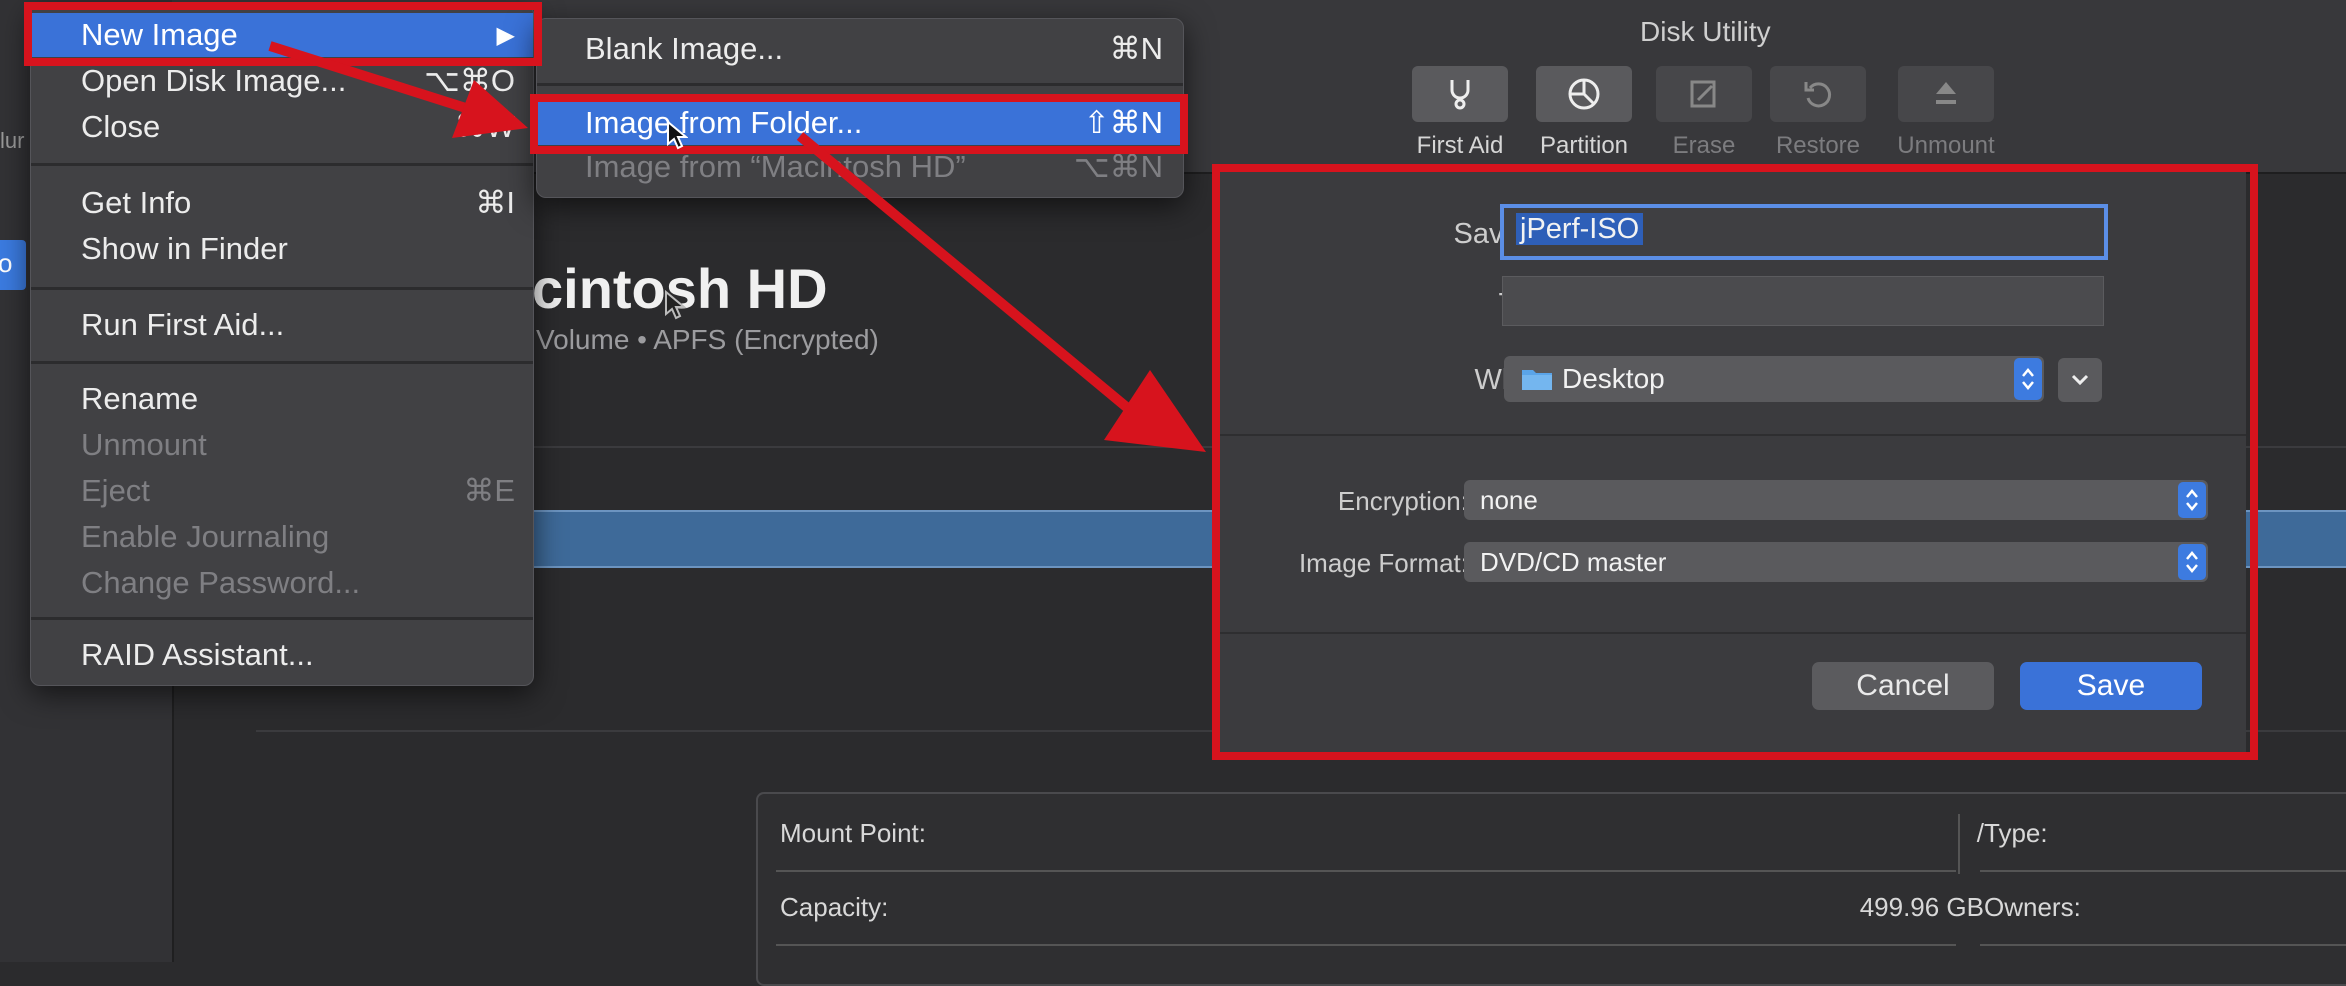 The image size is (2346, 986). Describe the element at coordinates (677, 135) in the screenshot. I see `mouse-cursor-icon` at that location.